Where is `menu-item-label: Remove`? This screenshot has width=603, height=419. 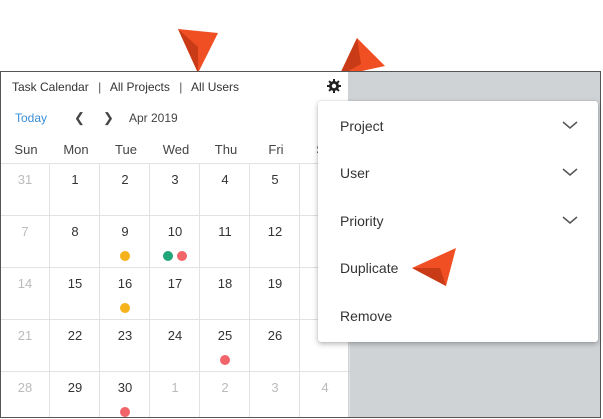
menu-item-label: Remove is located at coordinates (366, 316).